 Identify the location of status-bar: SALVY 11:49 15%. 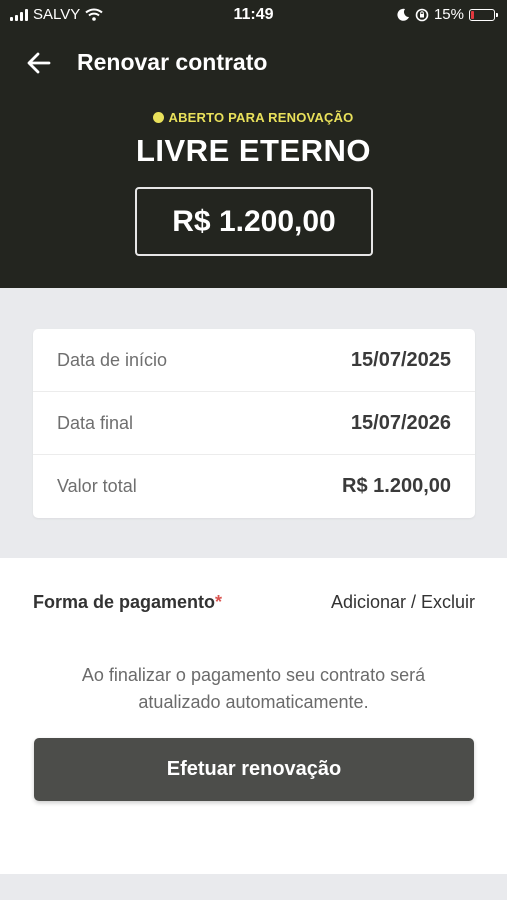
(253, 15).